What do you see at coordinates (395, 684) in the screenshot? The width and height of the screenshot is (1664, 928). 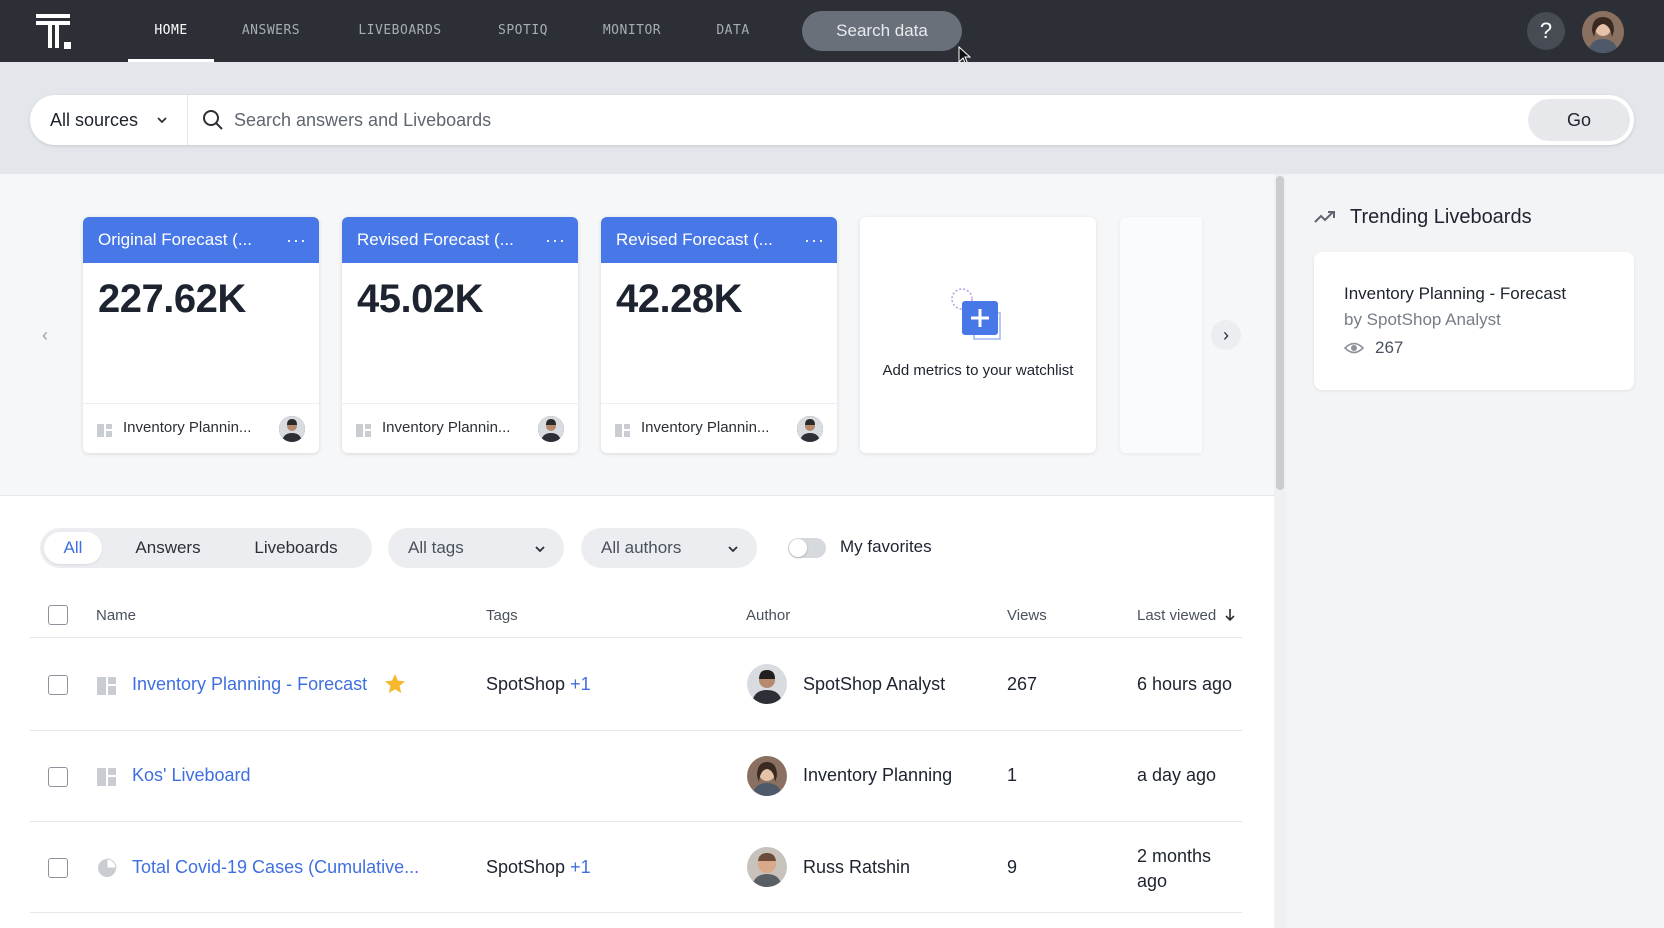 I see `star-icon` at bounding box center [395, 684].